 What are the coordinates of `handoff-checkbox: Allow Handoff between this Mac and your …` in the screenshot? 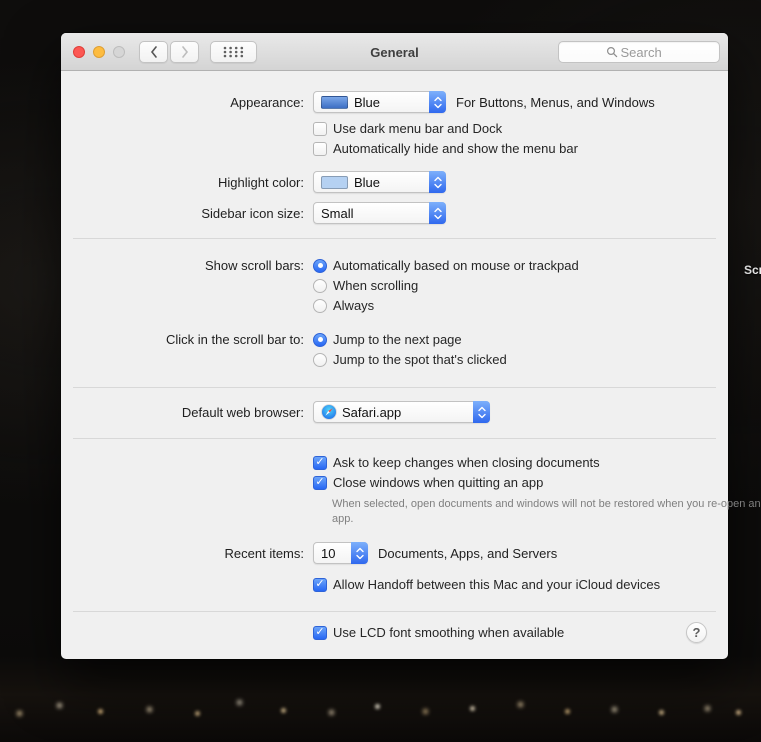 It's located at (486, 584).